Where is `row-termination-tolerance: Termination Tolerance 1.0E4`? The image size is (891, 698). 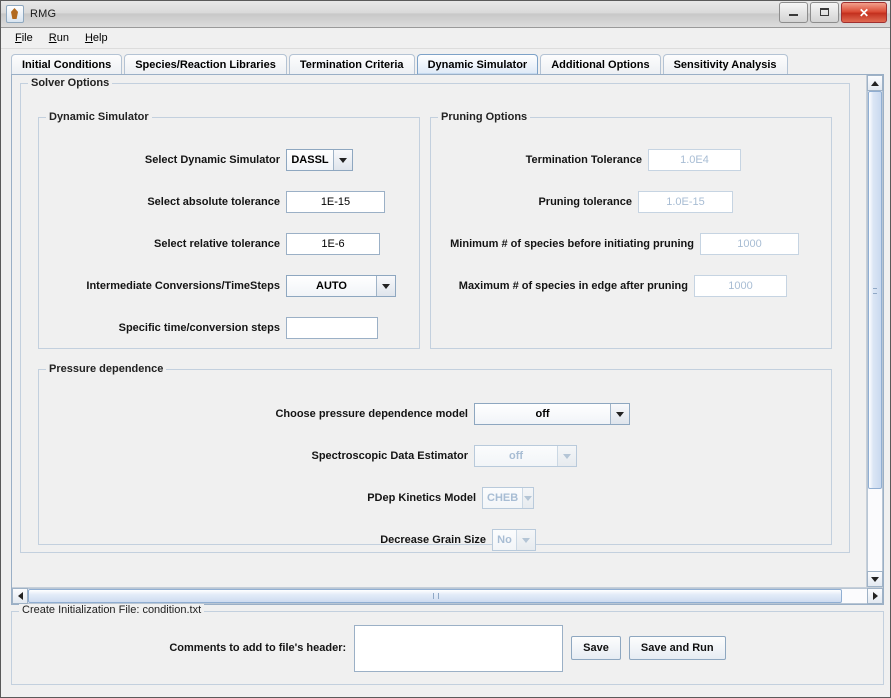 row-termination-tolerance: Termination Tolerance 1.0E4 is located at coordinates (632, 160).